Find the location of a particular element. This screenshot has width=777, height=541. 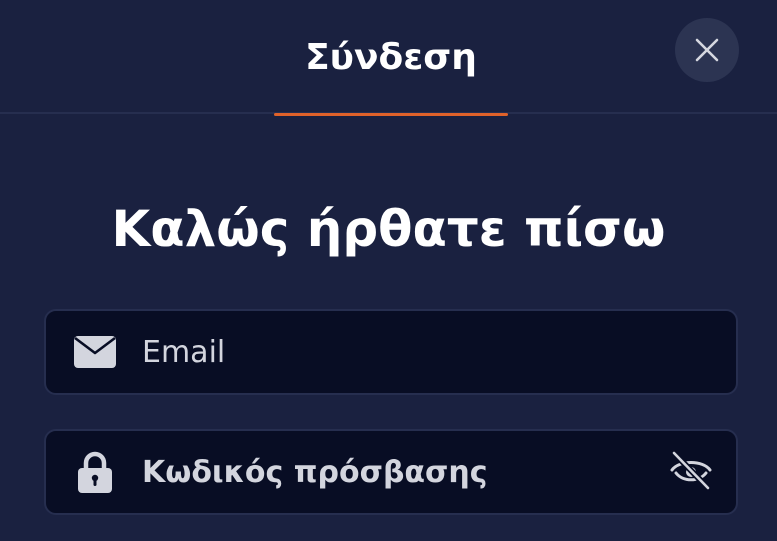

eye-off-icon is located at coordinates (691, 470).